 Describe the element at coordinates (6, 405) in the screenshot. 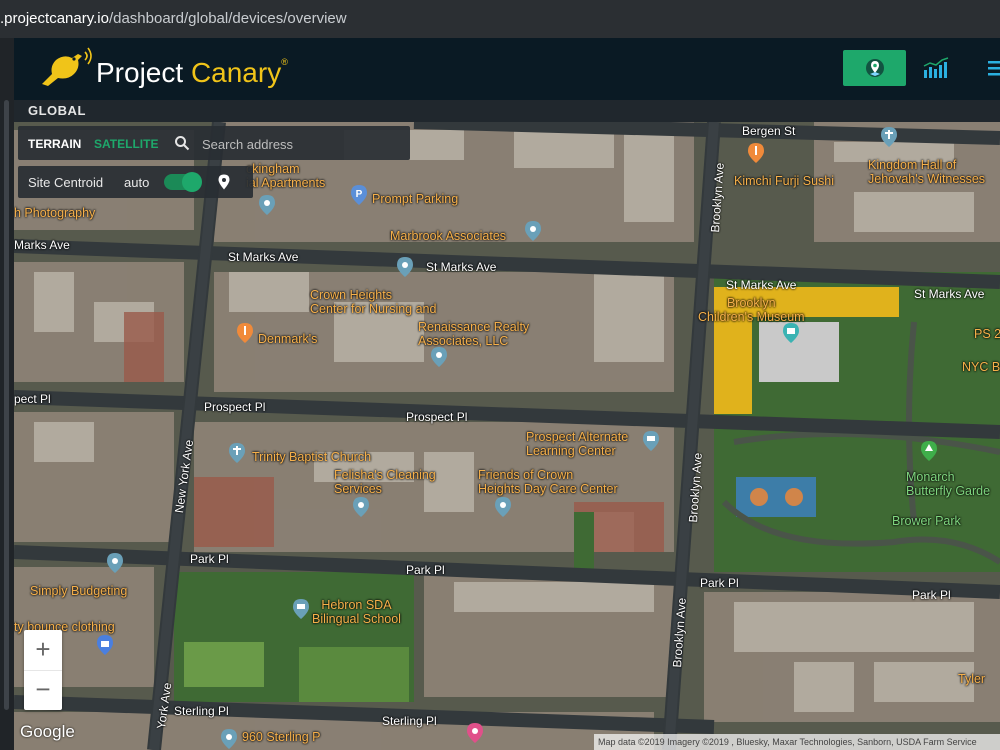

I see `scrollbar` at that location.